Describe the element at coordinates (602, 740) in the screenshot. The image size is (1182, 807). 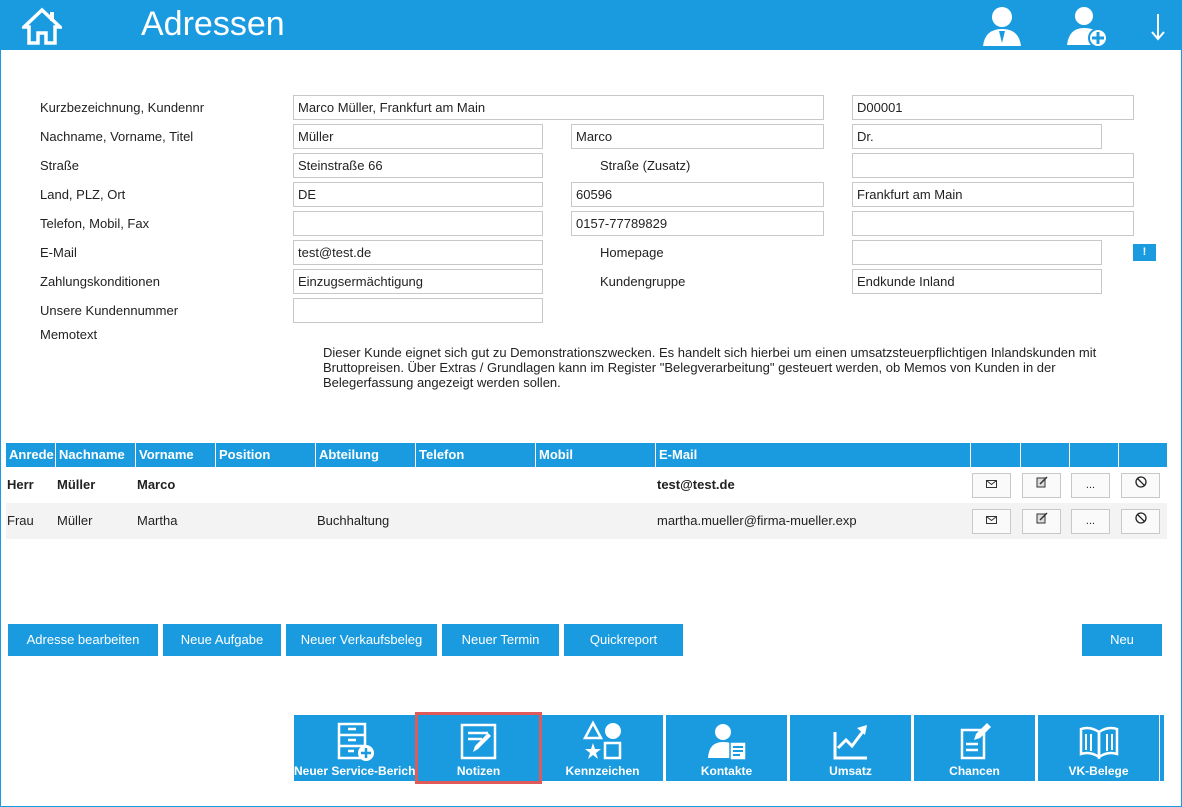
I see `shapes-icon` at that location.